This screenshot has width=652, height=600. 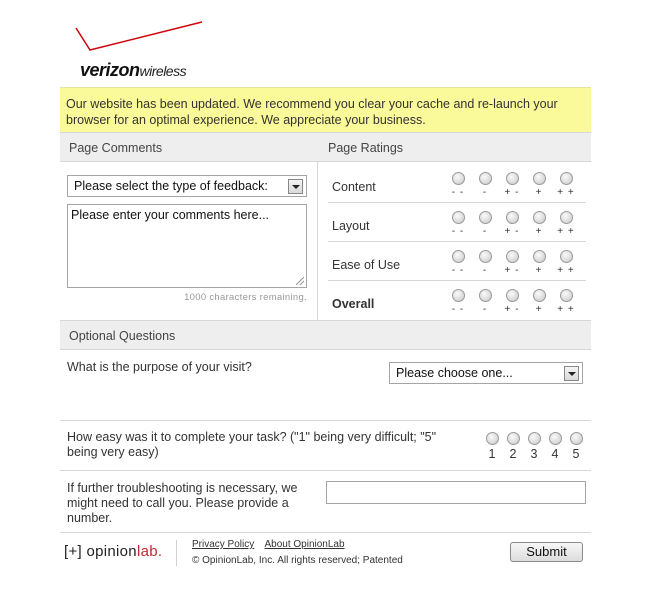 What do you see at coordinates (366, 265) in the screenshot?
I see `rating-label: Ease of Use` at bounding box center [366, 265].